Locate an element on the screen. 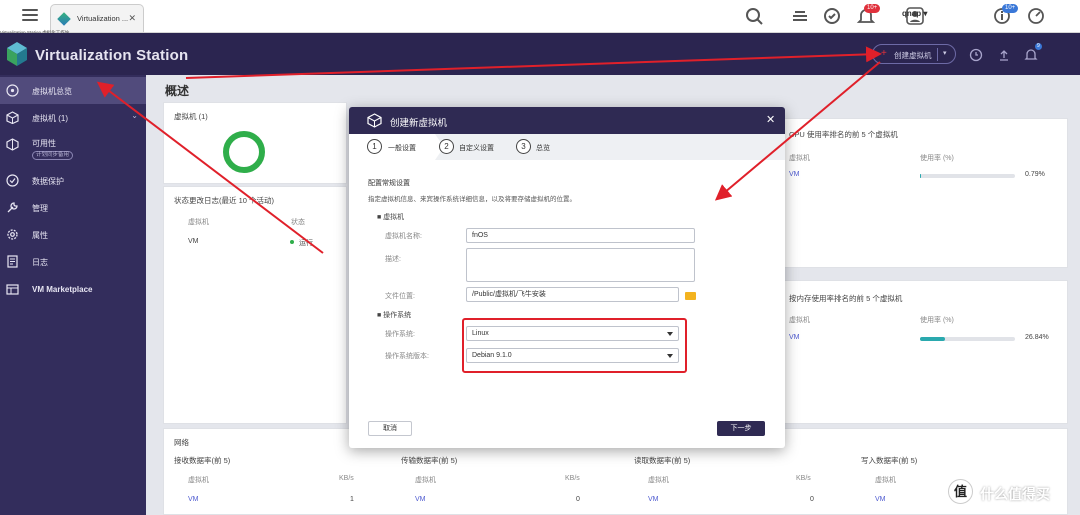 Image resolution: width=1080 pixels, height=515 pixels. app-title: Virtualization Station is located at coordinates (112, 55).